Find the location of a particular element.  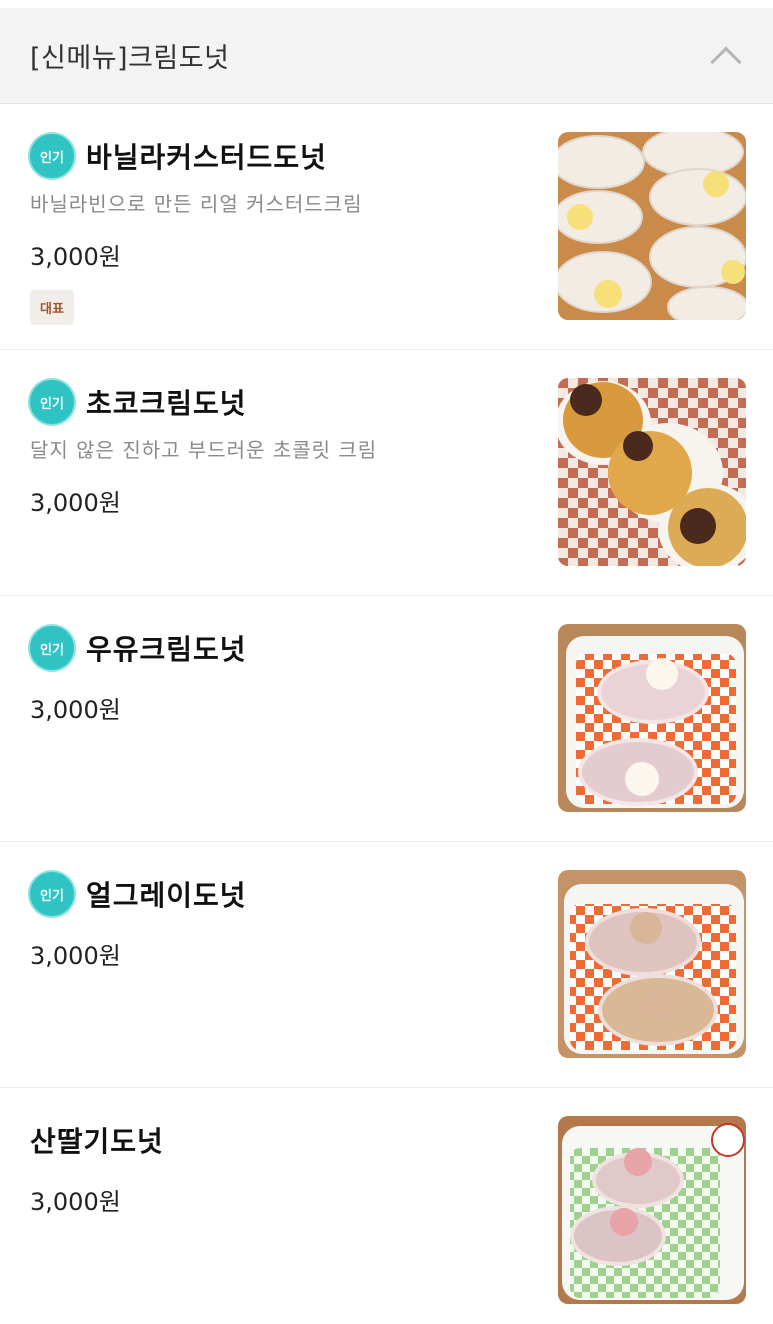

choco-cream-donut-photo is located at coordinates (652, 472).